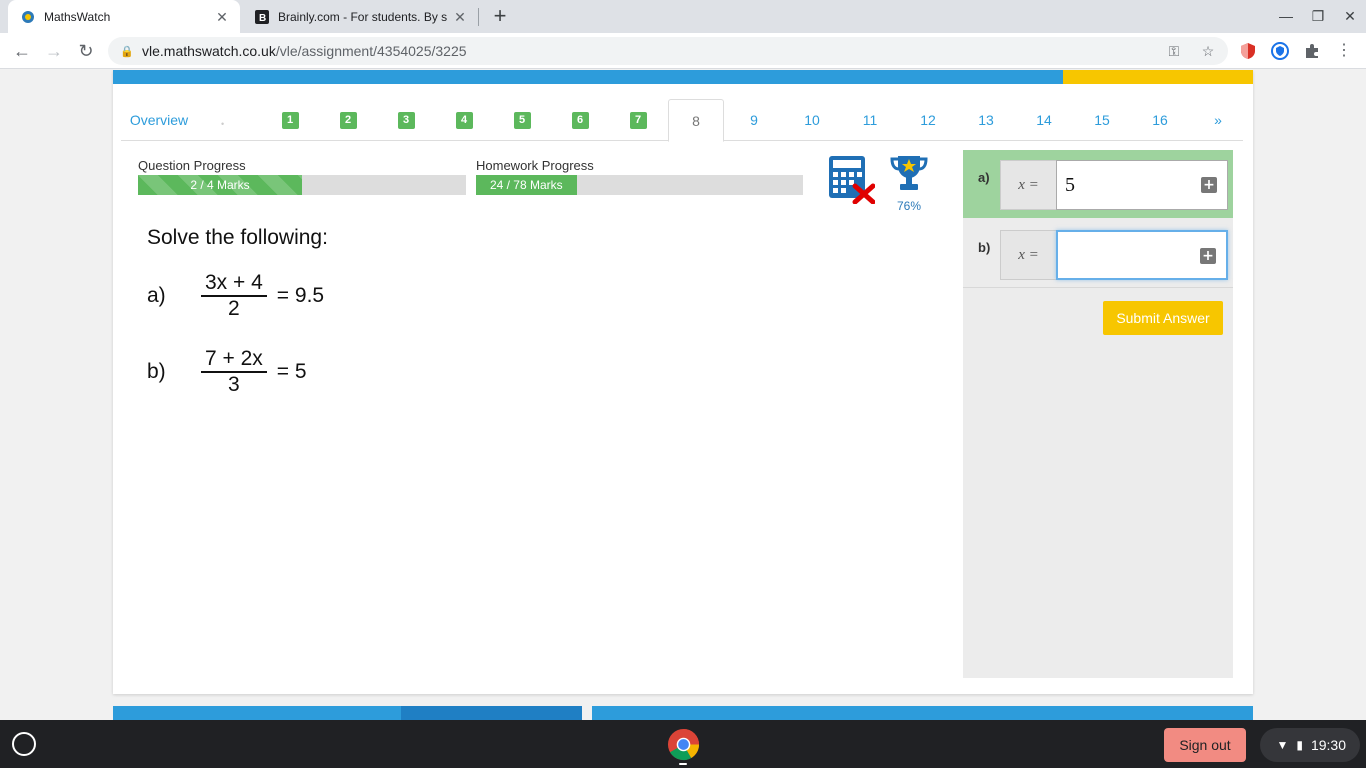  What do you see at coordinates (500, 16) in the screenshot?
I see `new-tab-icon: +` at bounding box center [500, 16].